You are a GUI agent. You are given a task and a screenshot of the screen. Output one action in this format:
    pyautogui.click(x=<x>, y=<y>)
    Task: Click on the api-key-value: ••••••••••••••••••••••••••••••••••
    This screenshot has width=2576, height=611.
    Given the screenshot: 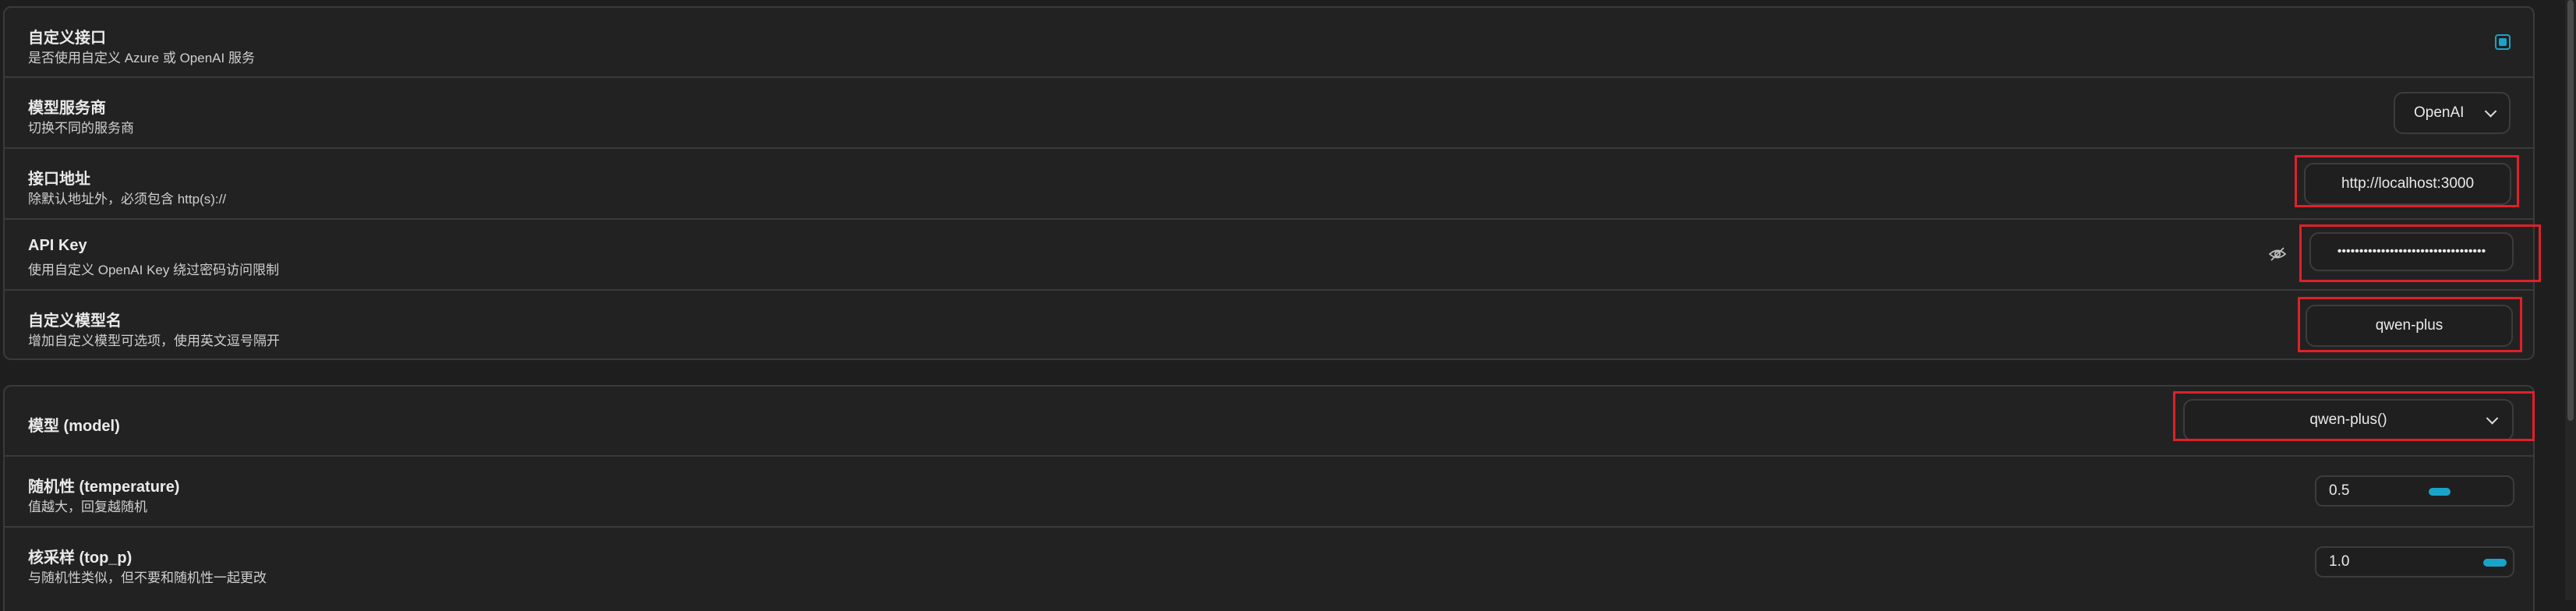 What is the action you would take?
    pyautogui.click(x=2411, y=251)
    